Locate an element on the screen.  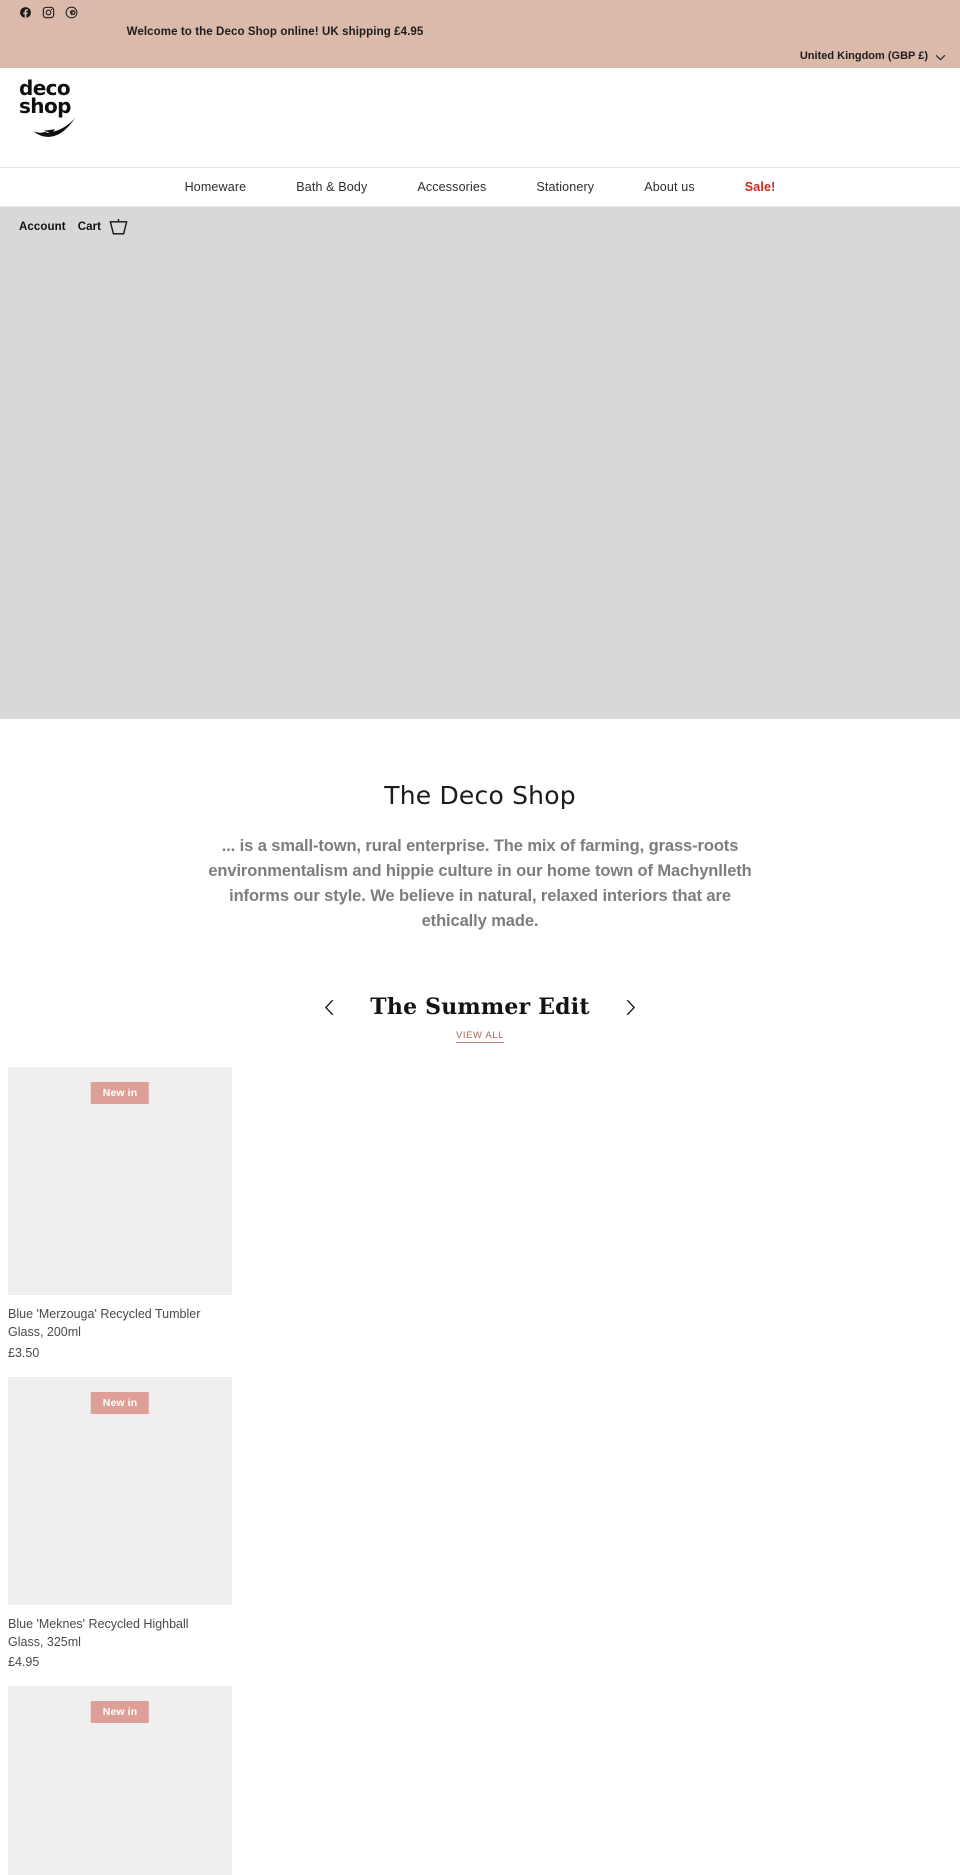
nav-item-sale: Sale! is located at coordinates (760, 187).